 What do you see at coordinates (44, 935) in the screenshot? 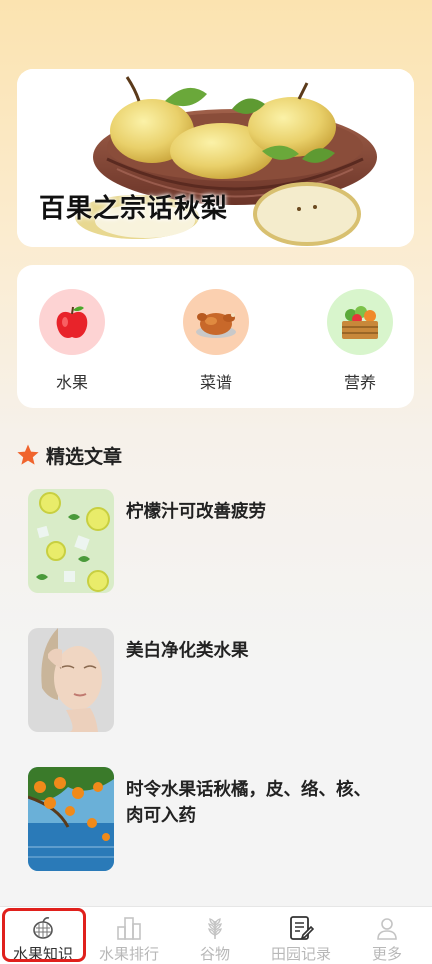
I see `active-tab-highlight` at bounding box center [44, 935].